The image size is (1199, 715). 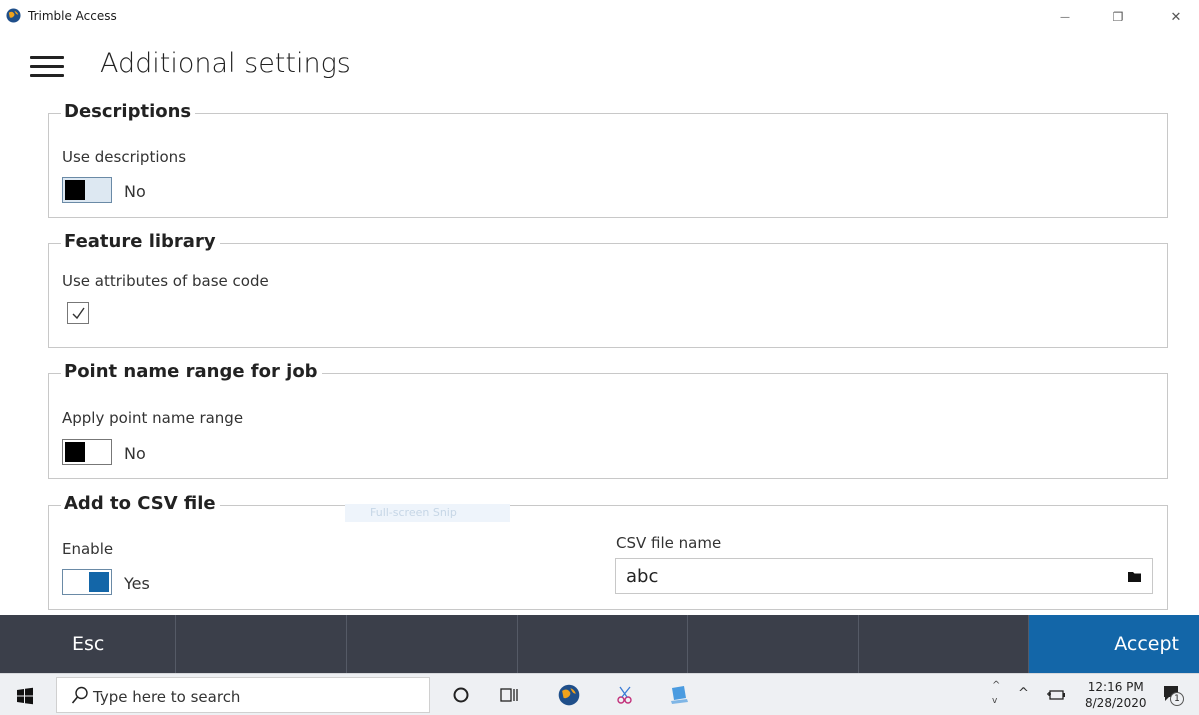 What do you see at coordinates (135, 453) in the screenshot?
I see `apply-point-name-range-state: No` at bounding box center [135, 453].